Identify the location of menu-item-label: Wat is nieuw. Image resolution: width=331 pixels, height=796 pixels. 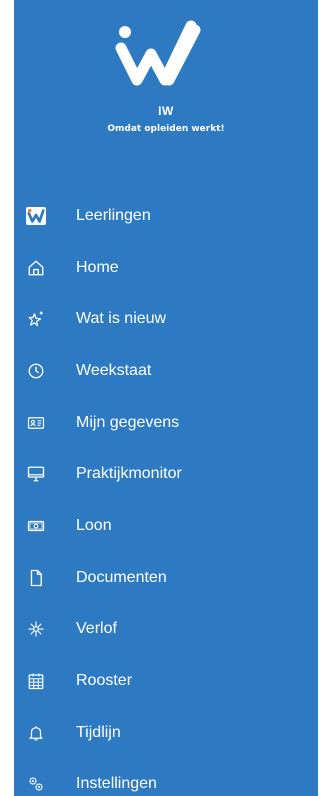
(121, 319).